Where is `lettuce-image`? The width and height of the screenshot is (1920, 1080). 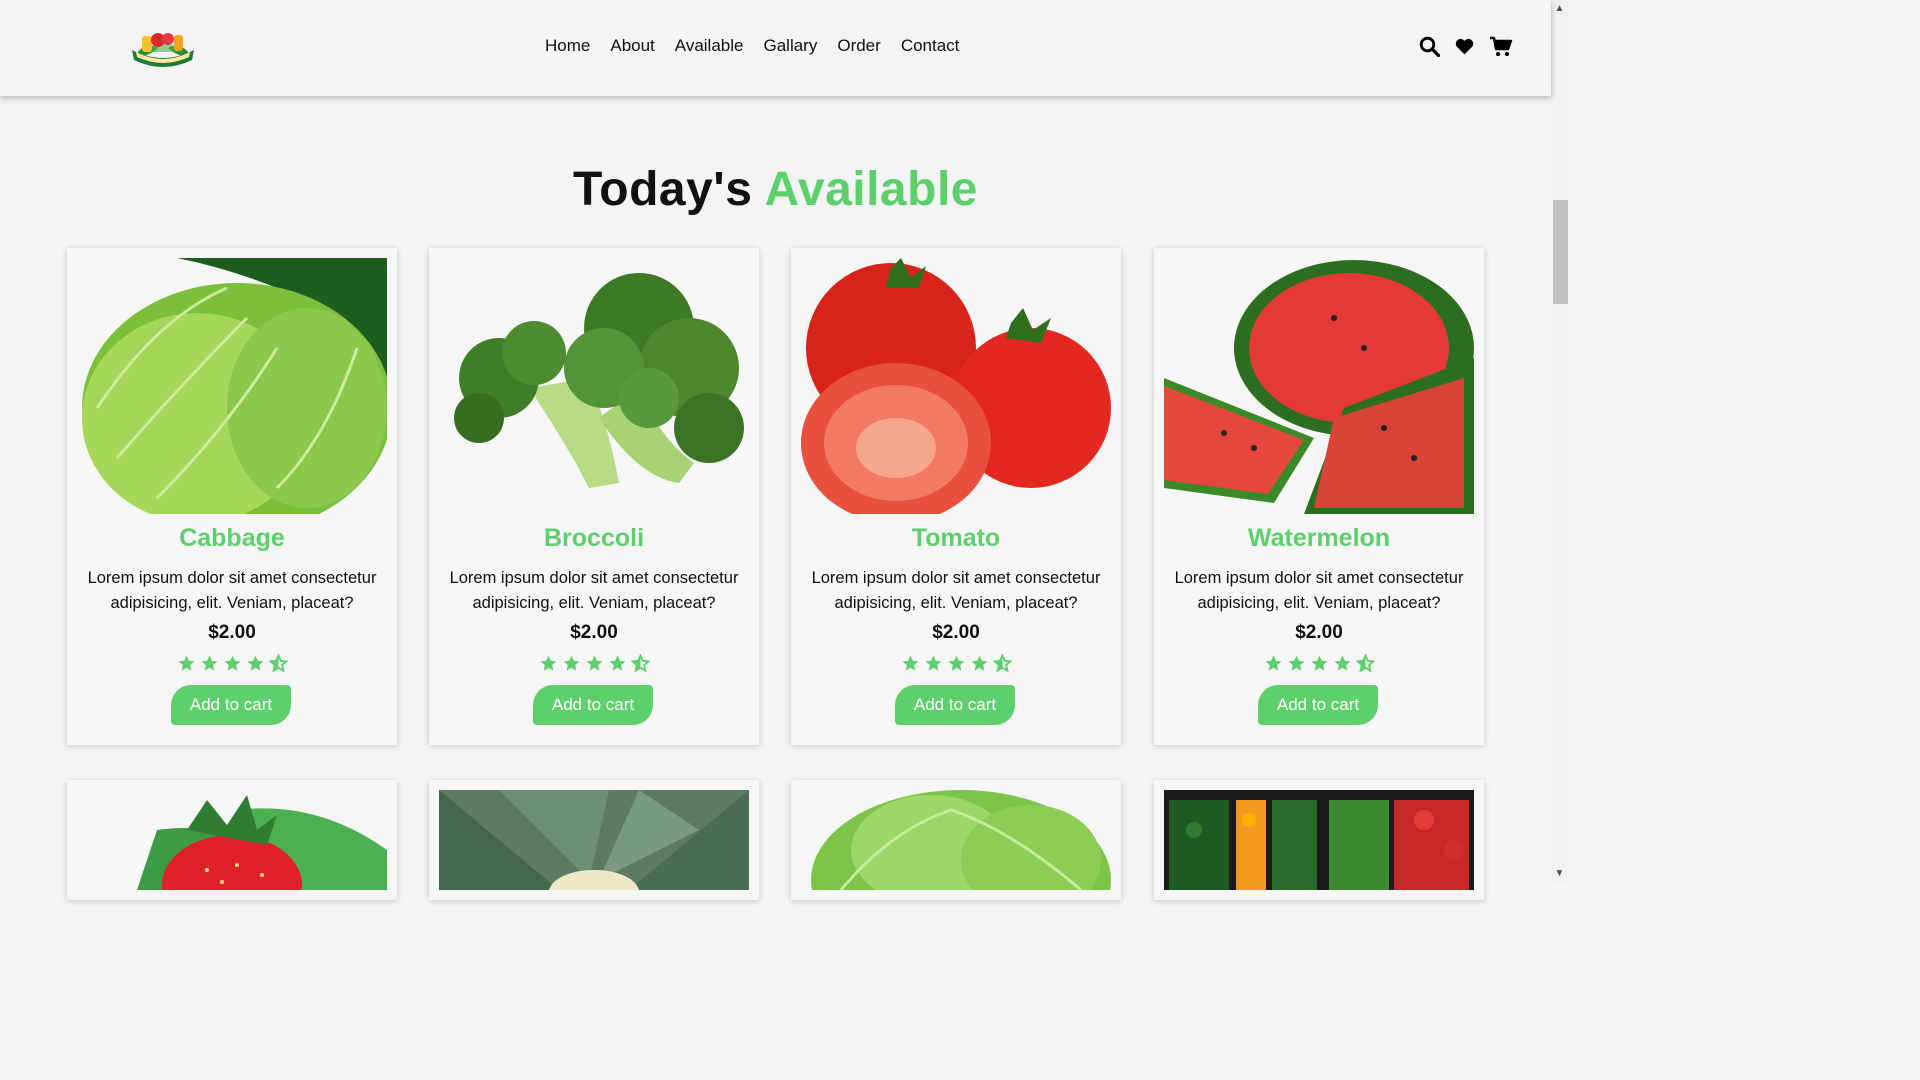 lettuce-image is located at coordinates (956, 840).